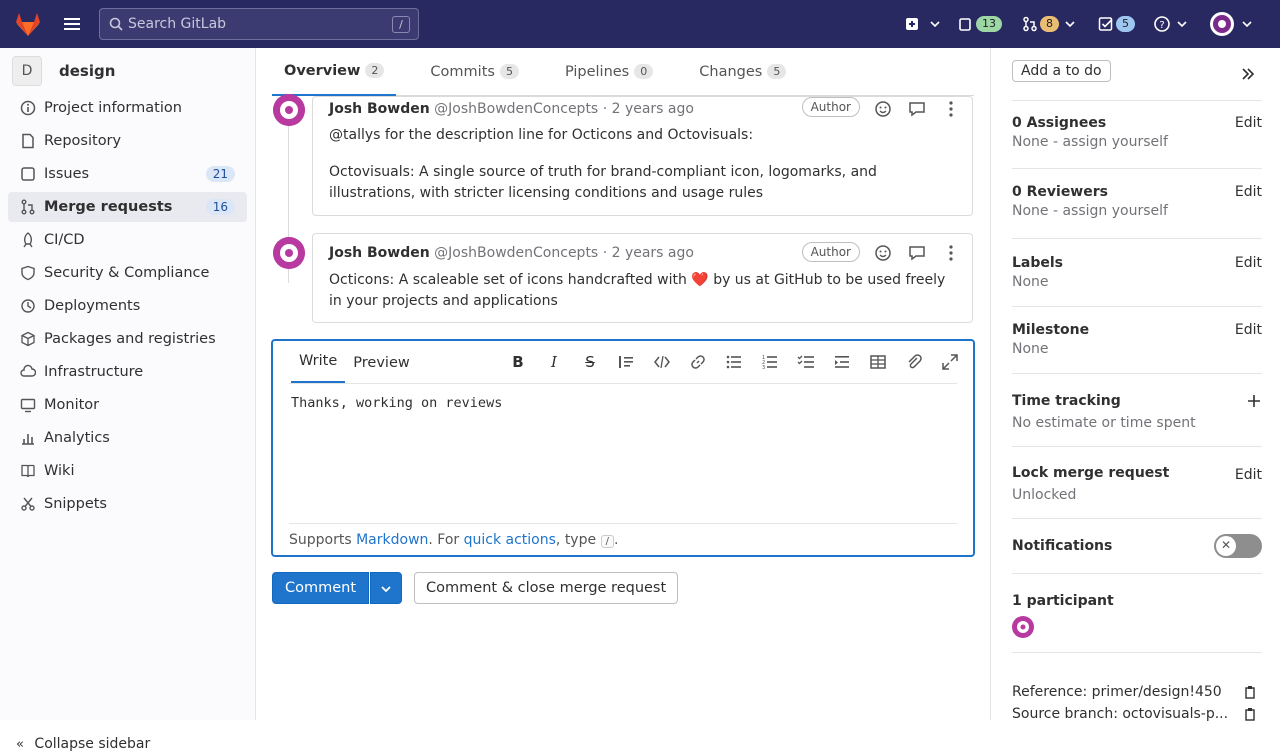 The height and width of the screenshot is (752, 1280). What do you see at coordinates (1238, 546) in the screenshot?
I see `notifications-toggle: ✕` at bounding box center [1238, 546].